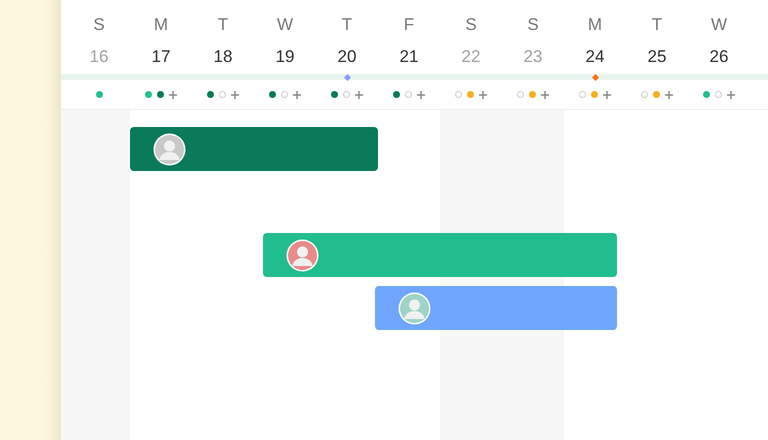 The width and height of the screenshot is (768, 440). Describe the element at coordinates (223, 57) in the screenshot. I see `day-number: 18` at that location.